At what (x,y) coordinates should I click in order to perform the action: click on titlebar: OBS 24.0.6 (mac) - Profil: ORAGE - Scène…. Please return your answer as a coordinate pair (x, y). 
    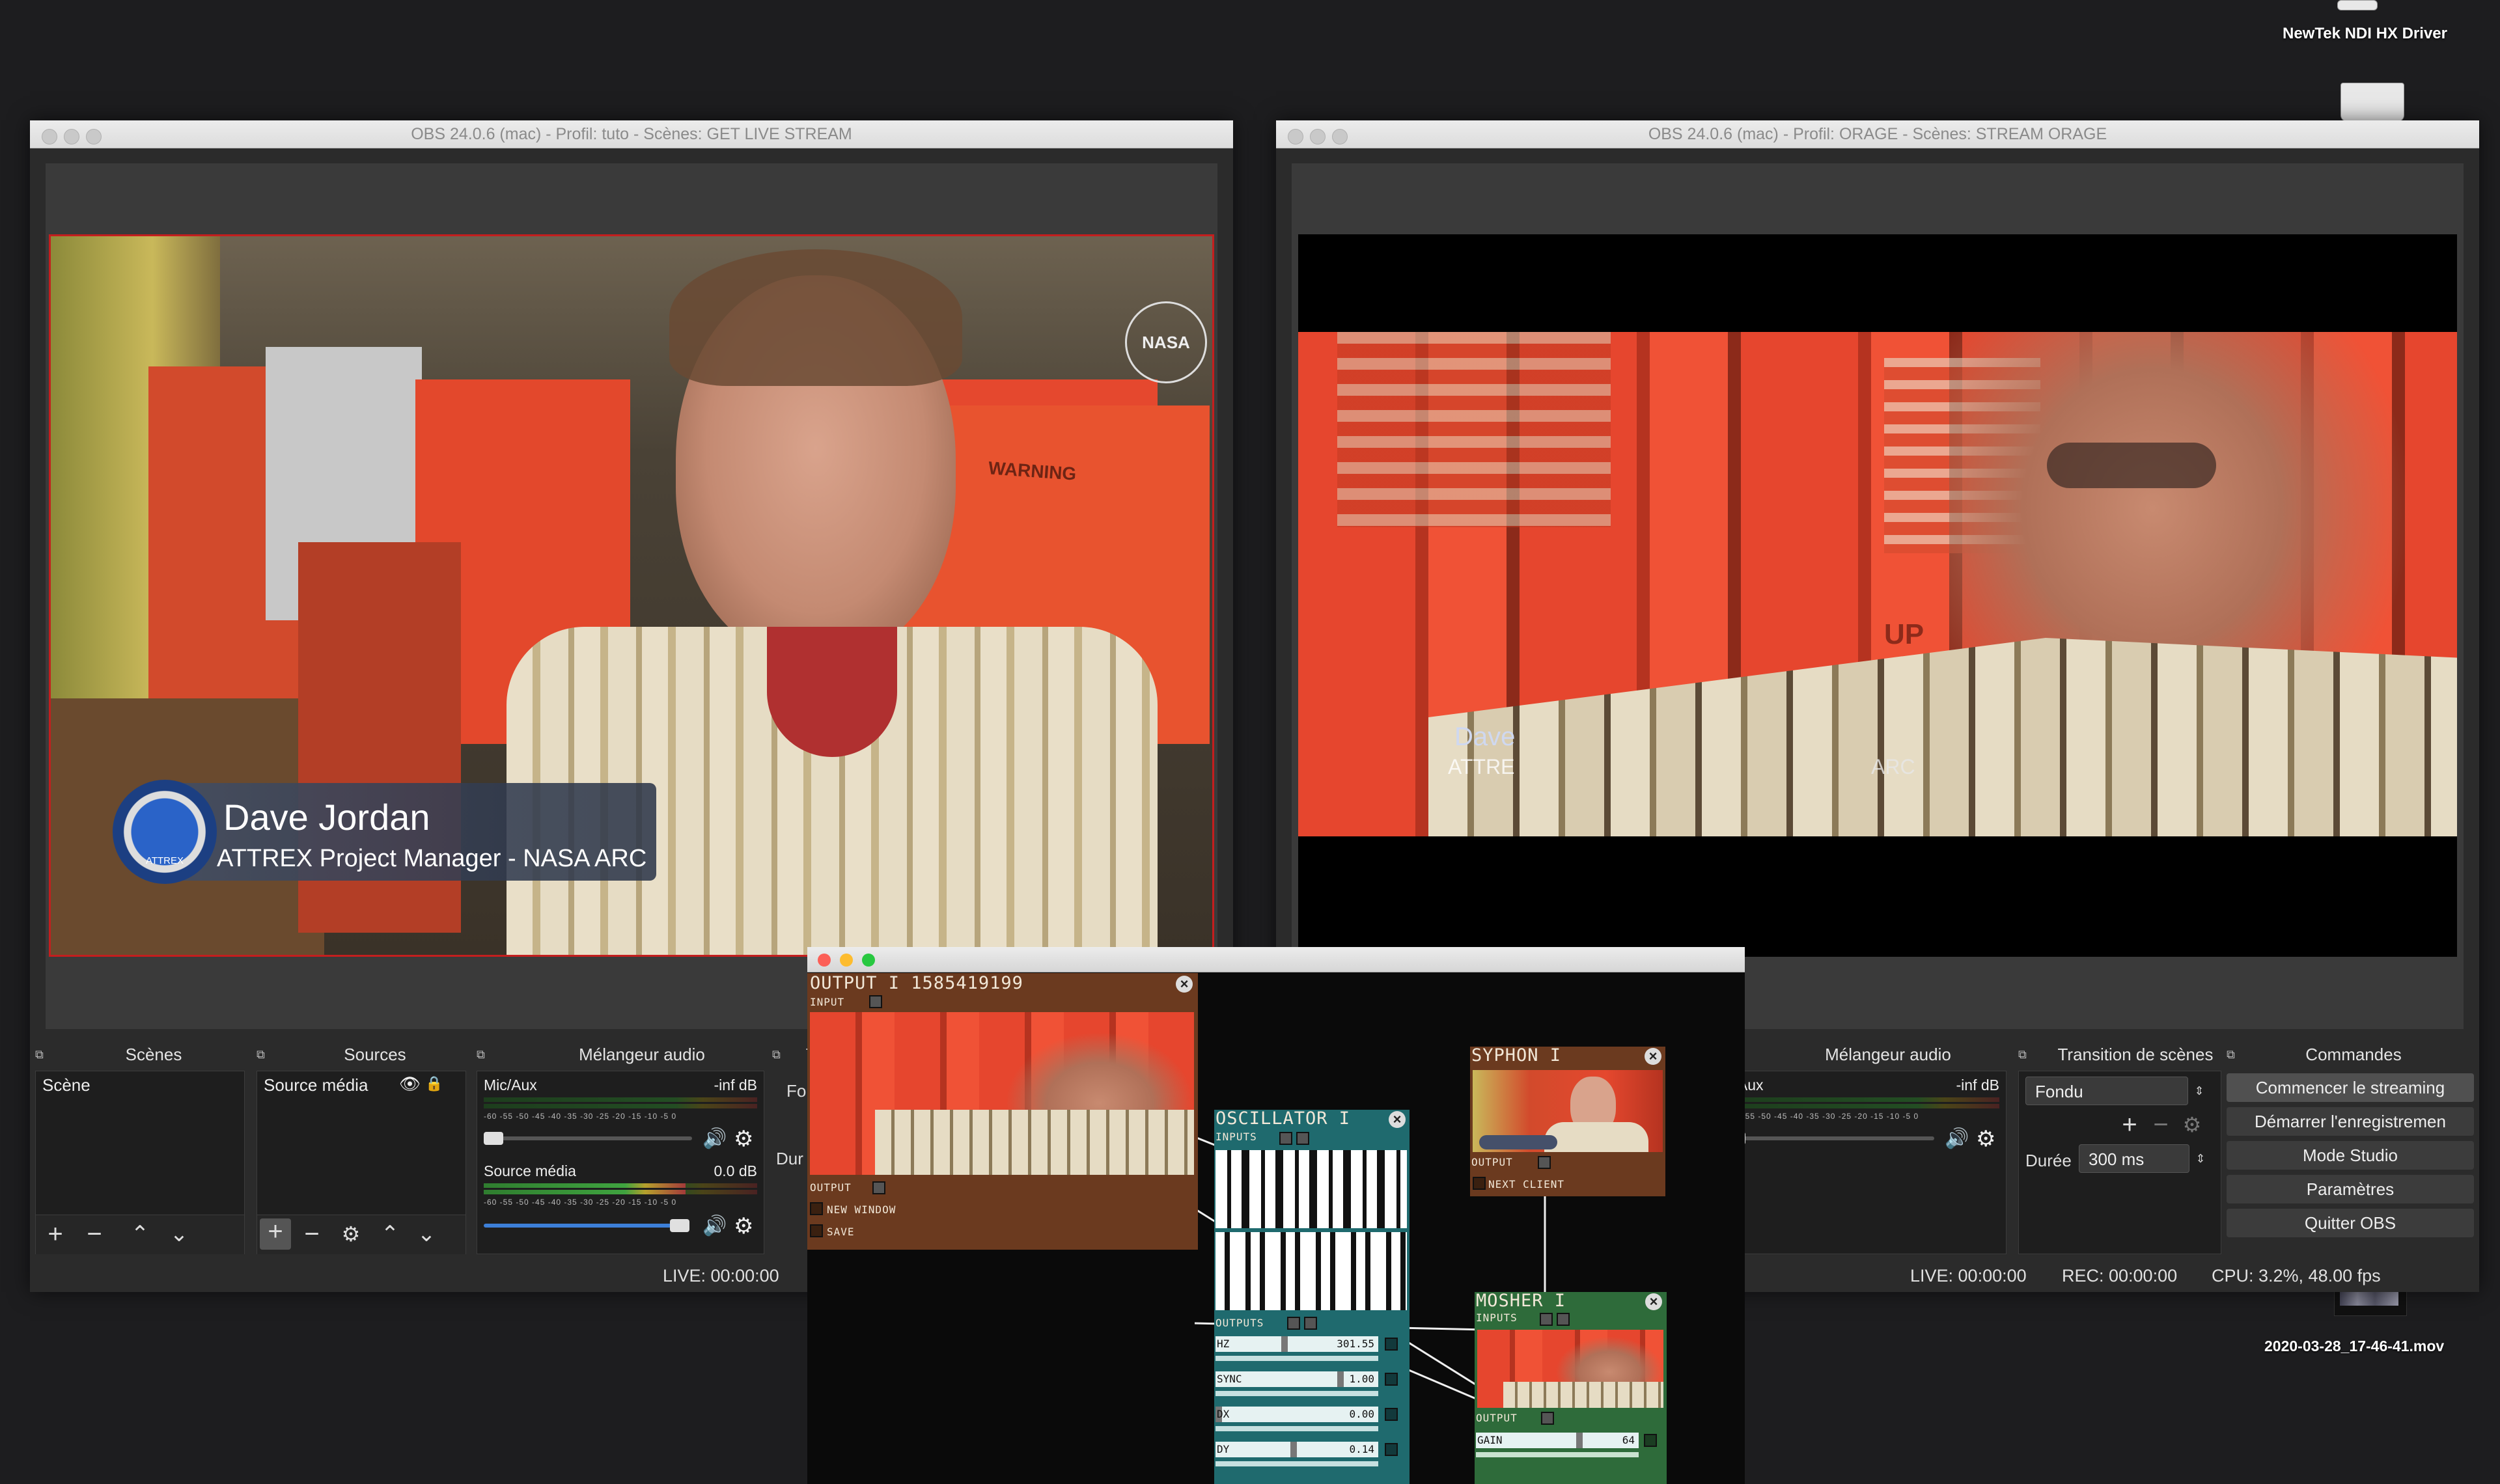
    Looking at the image, I should click on (1877, 134).